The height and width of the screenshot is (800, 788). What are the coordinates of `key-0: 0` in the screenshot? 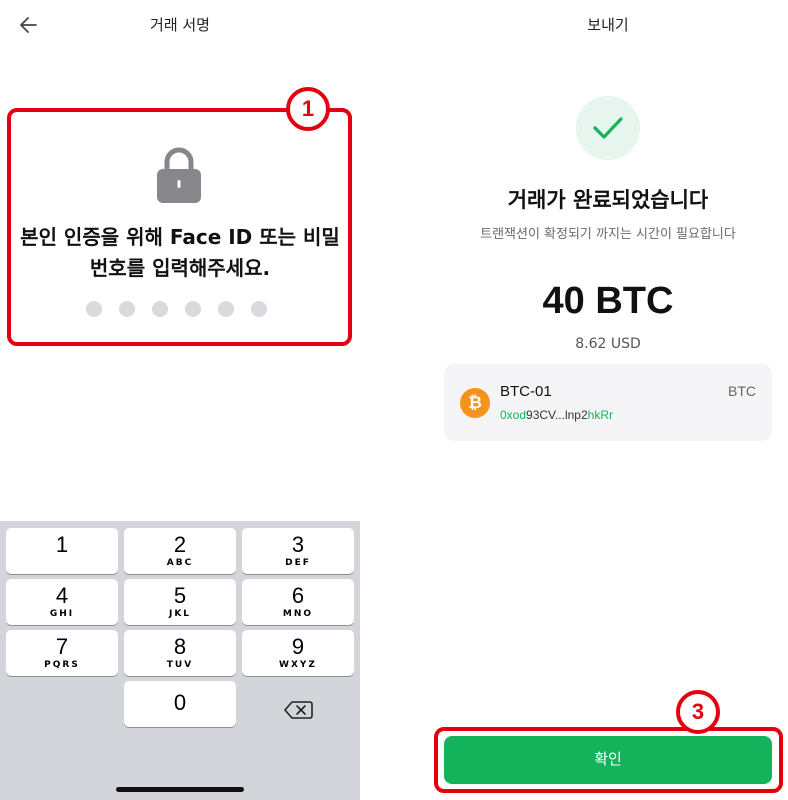 It's located at (180, 704).